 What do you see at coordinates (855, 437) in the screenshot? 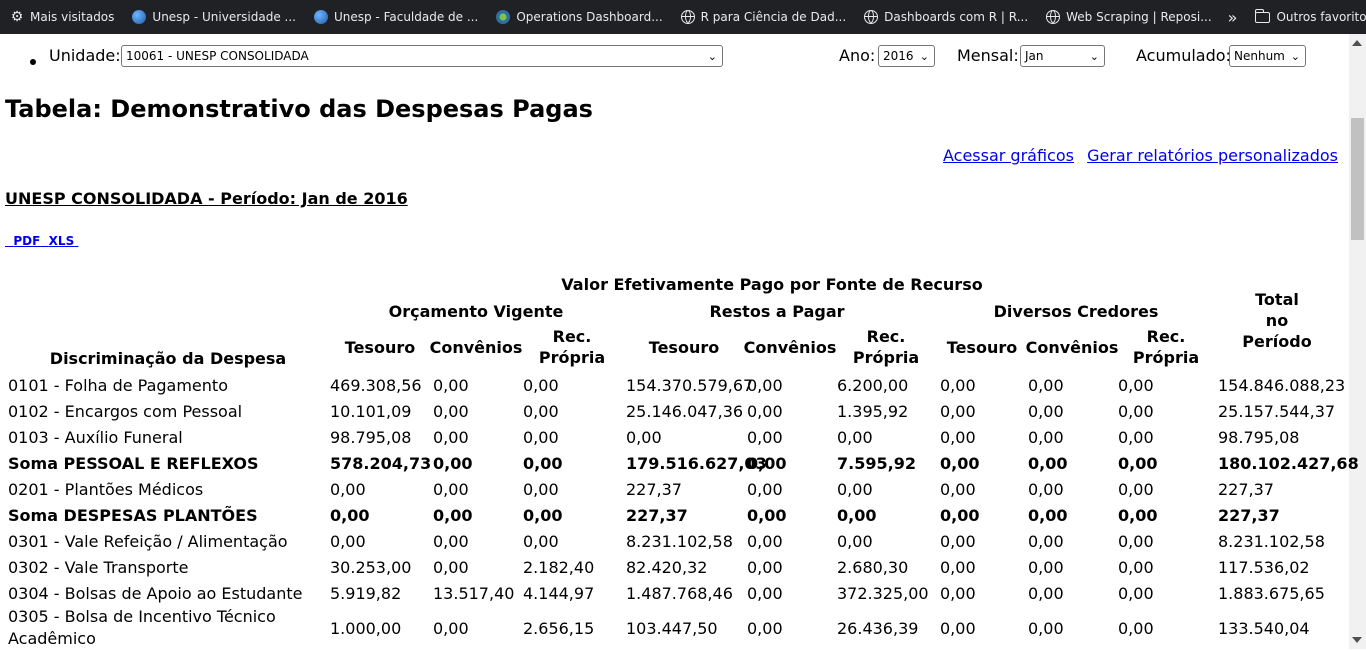
I see `cell-rp-rec-propria: 0,00` at bounding box center [855, 437].